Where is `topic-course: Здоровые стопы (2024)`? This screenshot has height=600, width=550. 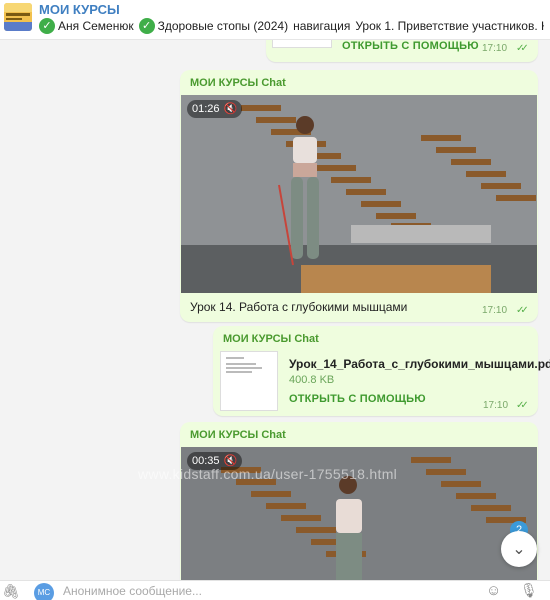 topic-course: Здоровые стопы (2024) is located at coordinates (223, 26).